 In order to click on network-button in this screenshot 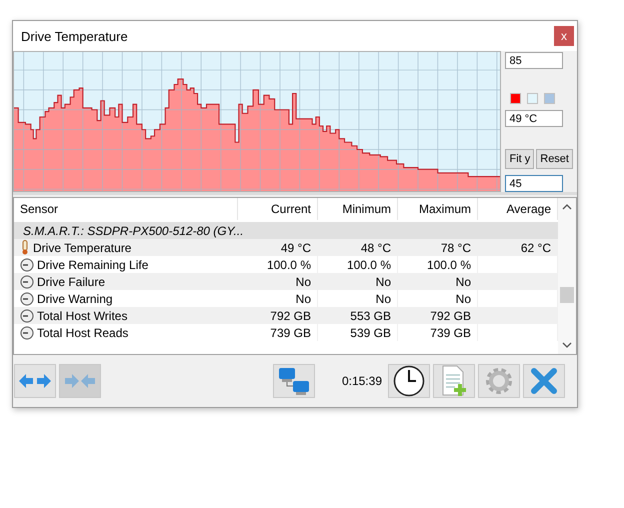, I will do `click(293, 381)`.